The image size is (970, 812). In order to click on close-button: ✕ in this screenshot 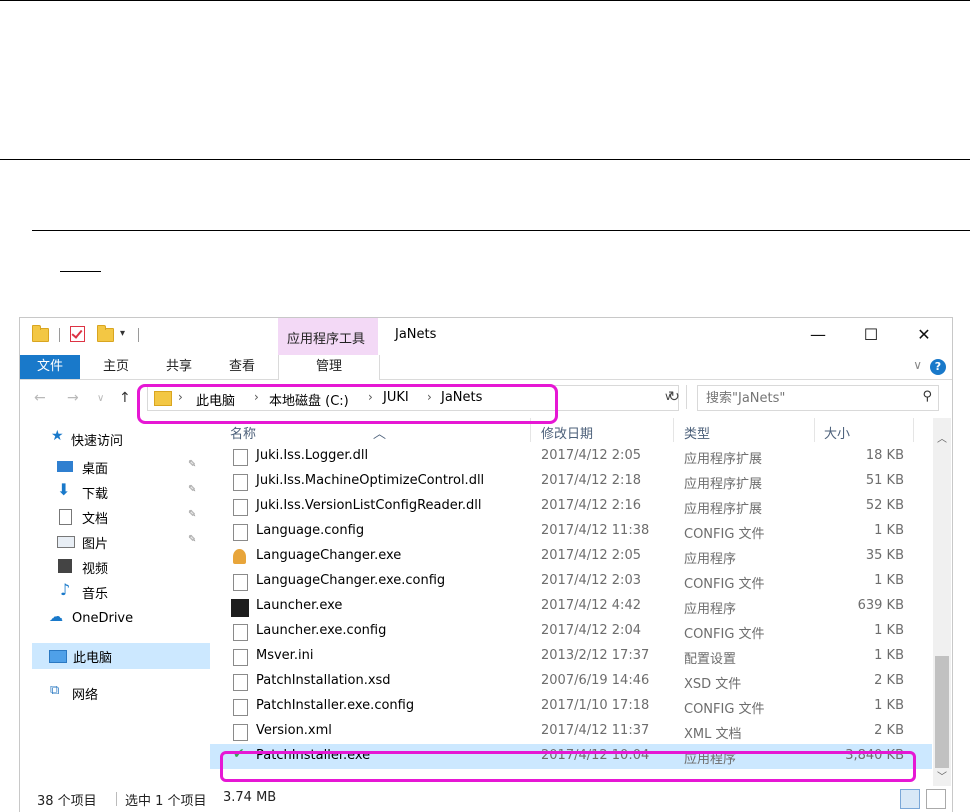, I will do `click(924, 335)`.